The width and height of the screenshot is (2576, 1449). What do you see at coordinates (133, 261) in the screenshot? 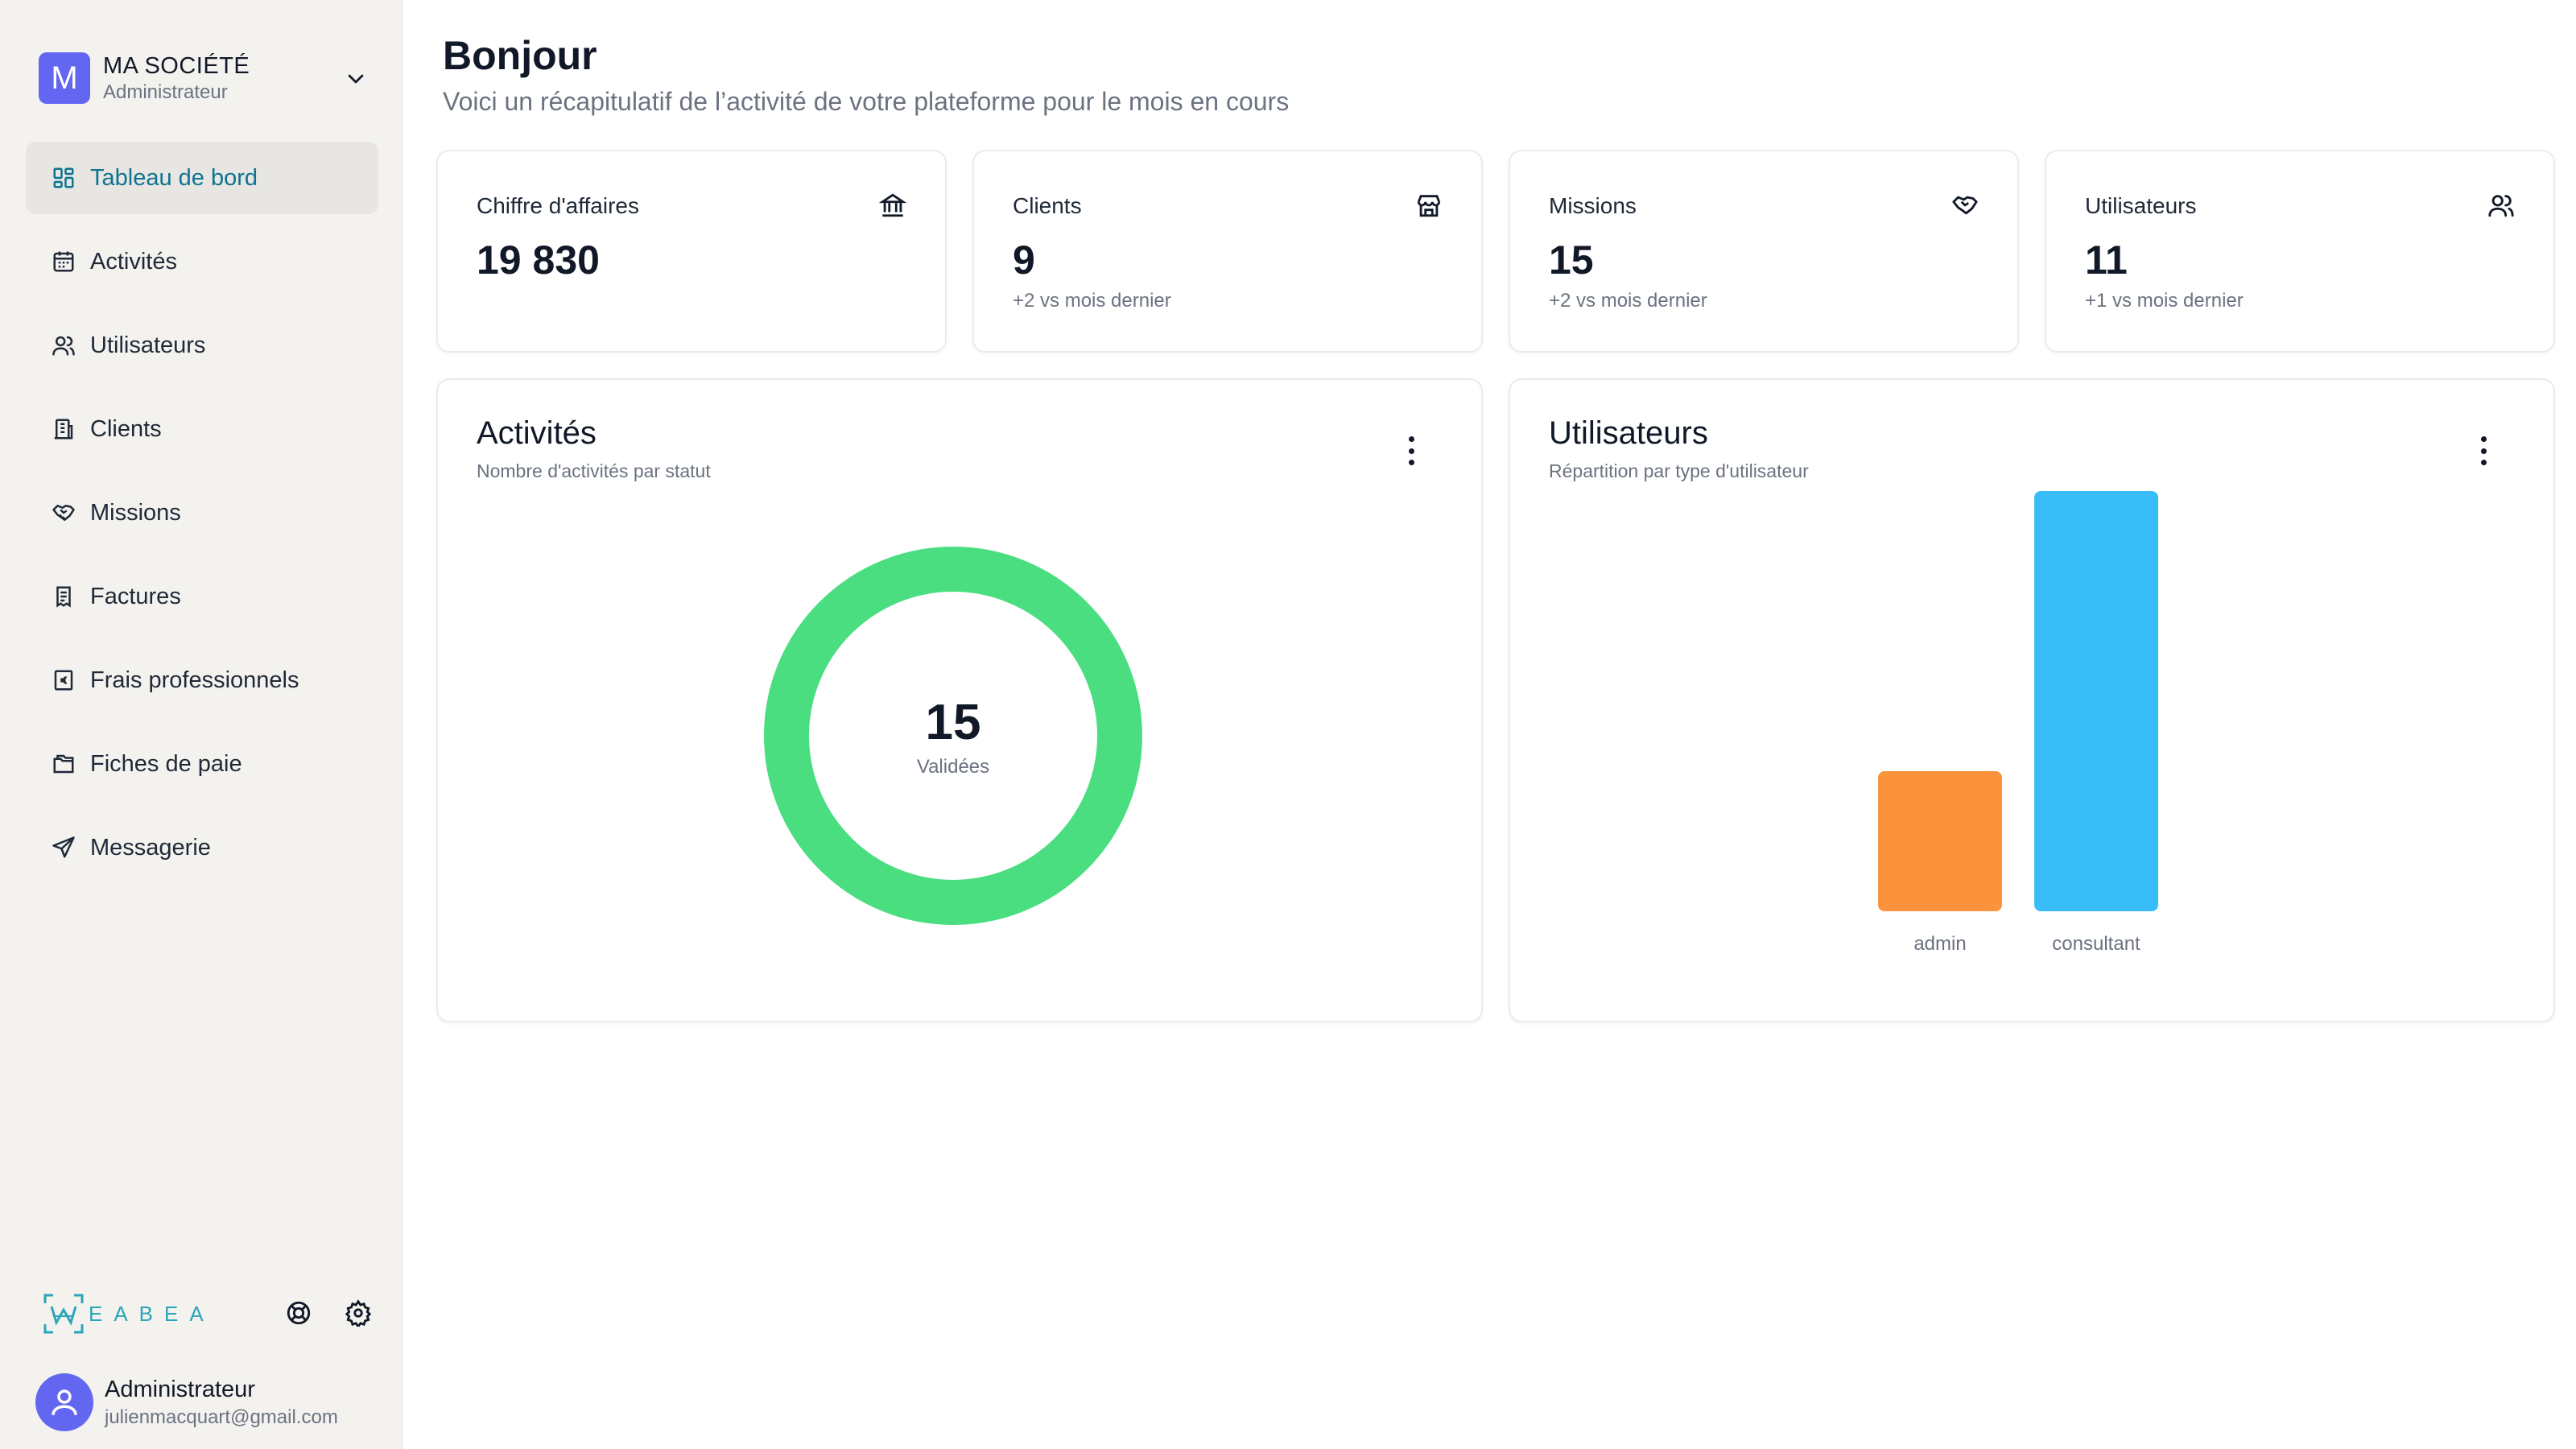
I see `sidebar-item-label: Activités` at bounding box center [133, 261].